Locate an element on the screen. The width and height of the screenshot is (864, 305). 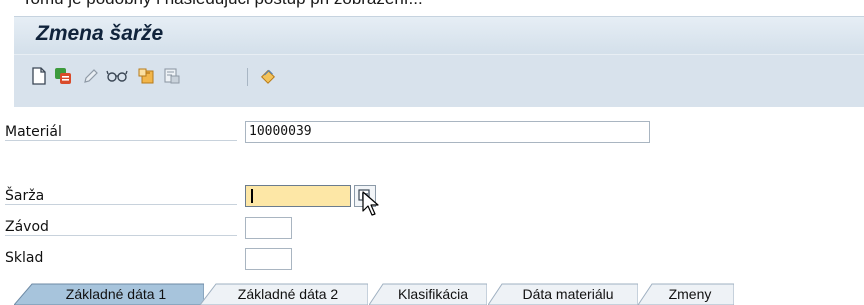
where-used-icon is located at coordinates (268, 76).